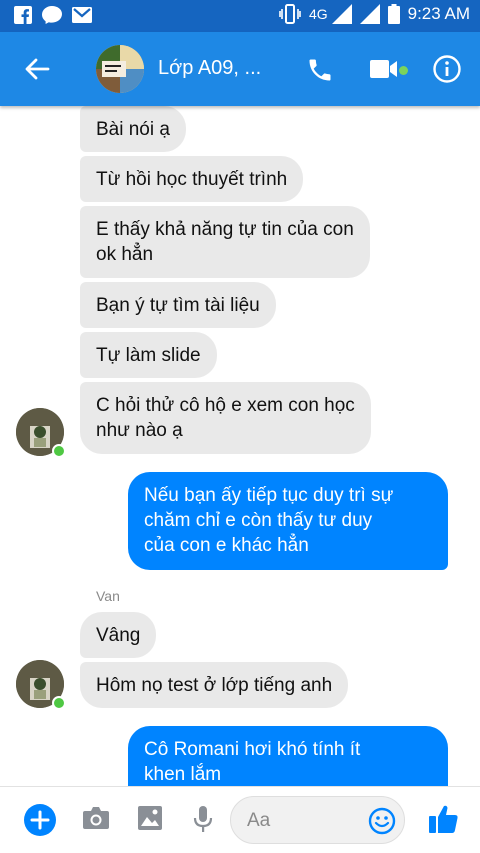  I want to click on message-input-placeholder: Aa, so click(259, 820).